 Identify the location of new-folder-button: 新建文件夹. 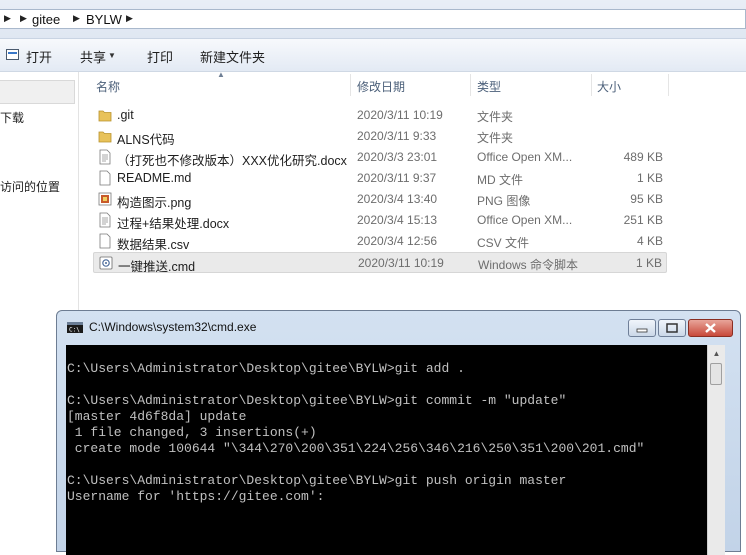
(232, 56).